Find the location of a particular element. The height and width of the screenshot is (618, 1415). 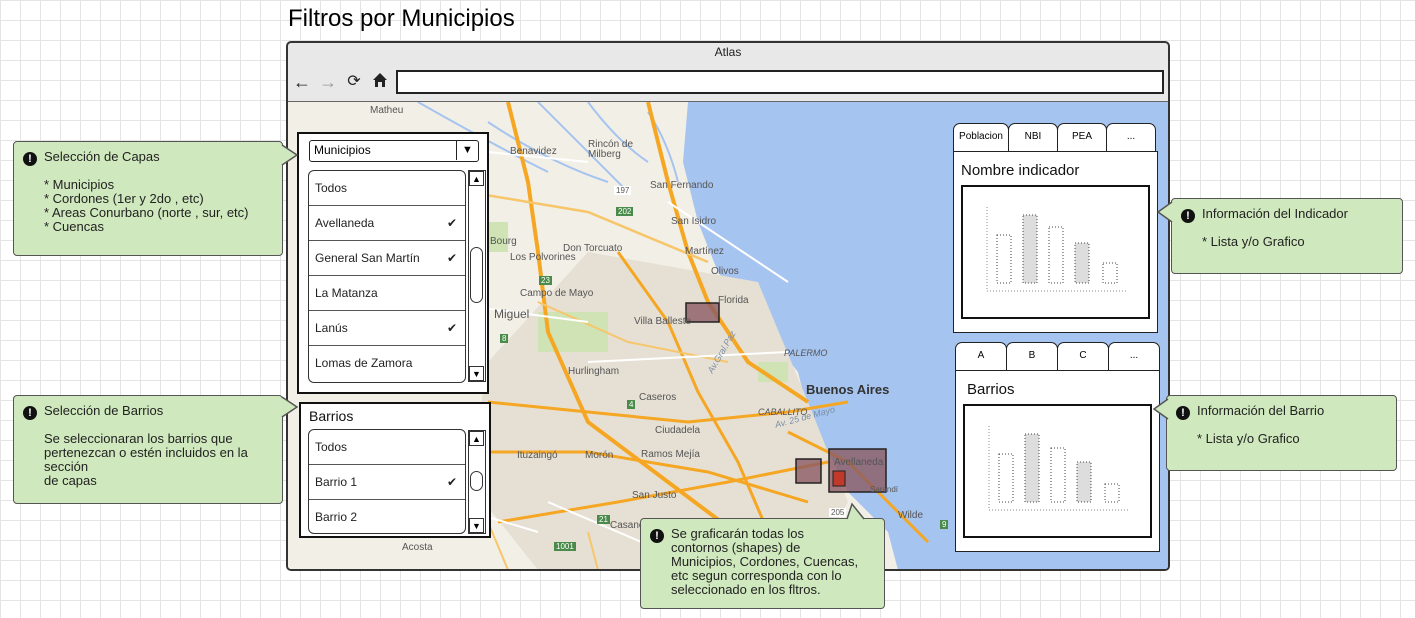

reload-icon: ⟳ is located at coordinates (354, 82).